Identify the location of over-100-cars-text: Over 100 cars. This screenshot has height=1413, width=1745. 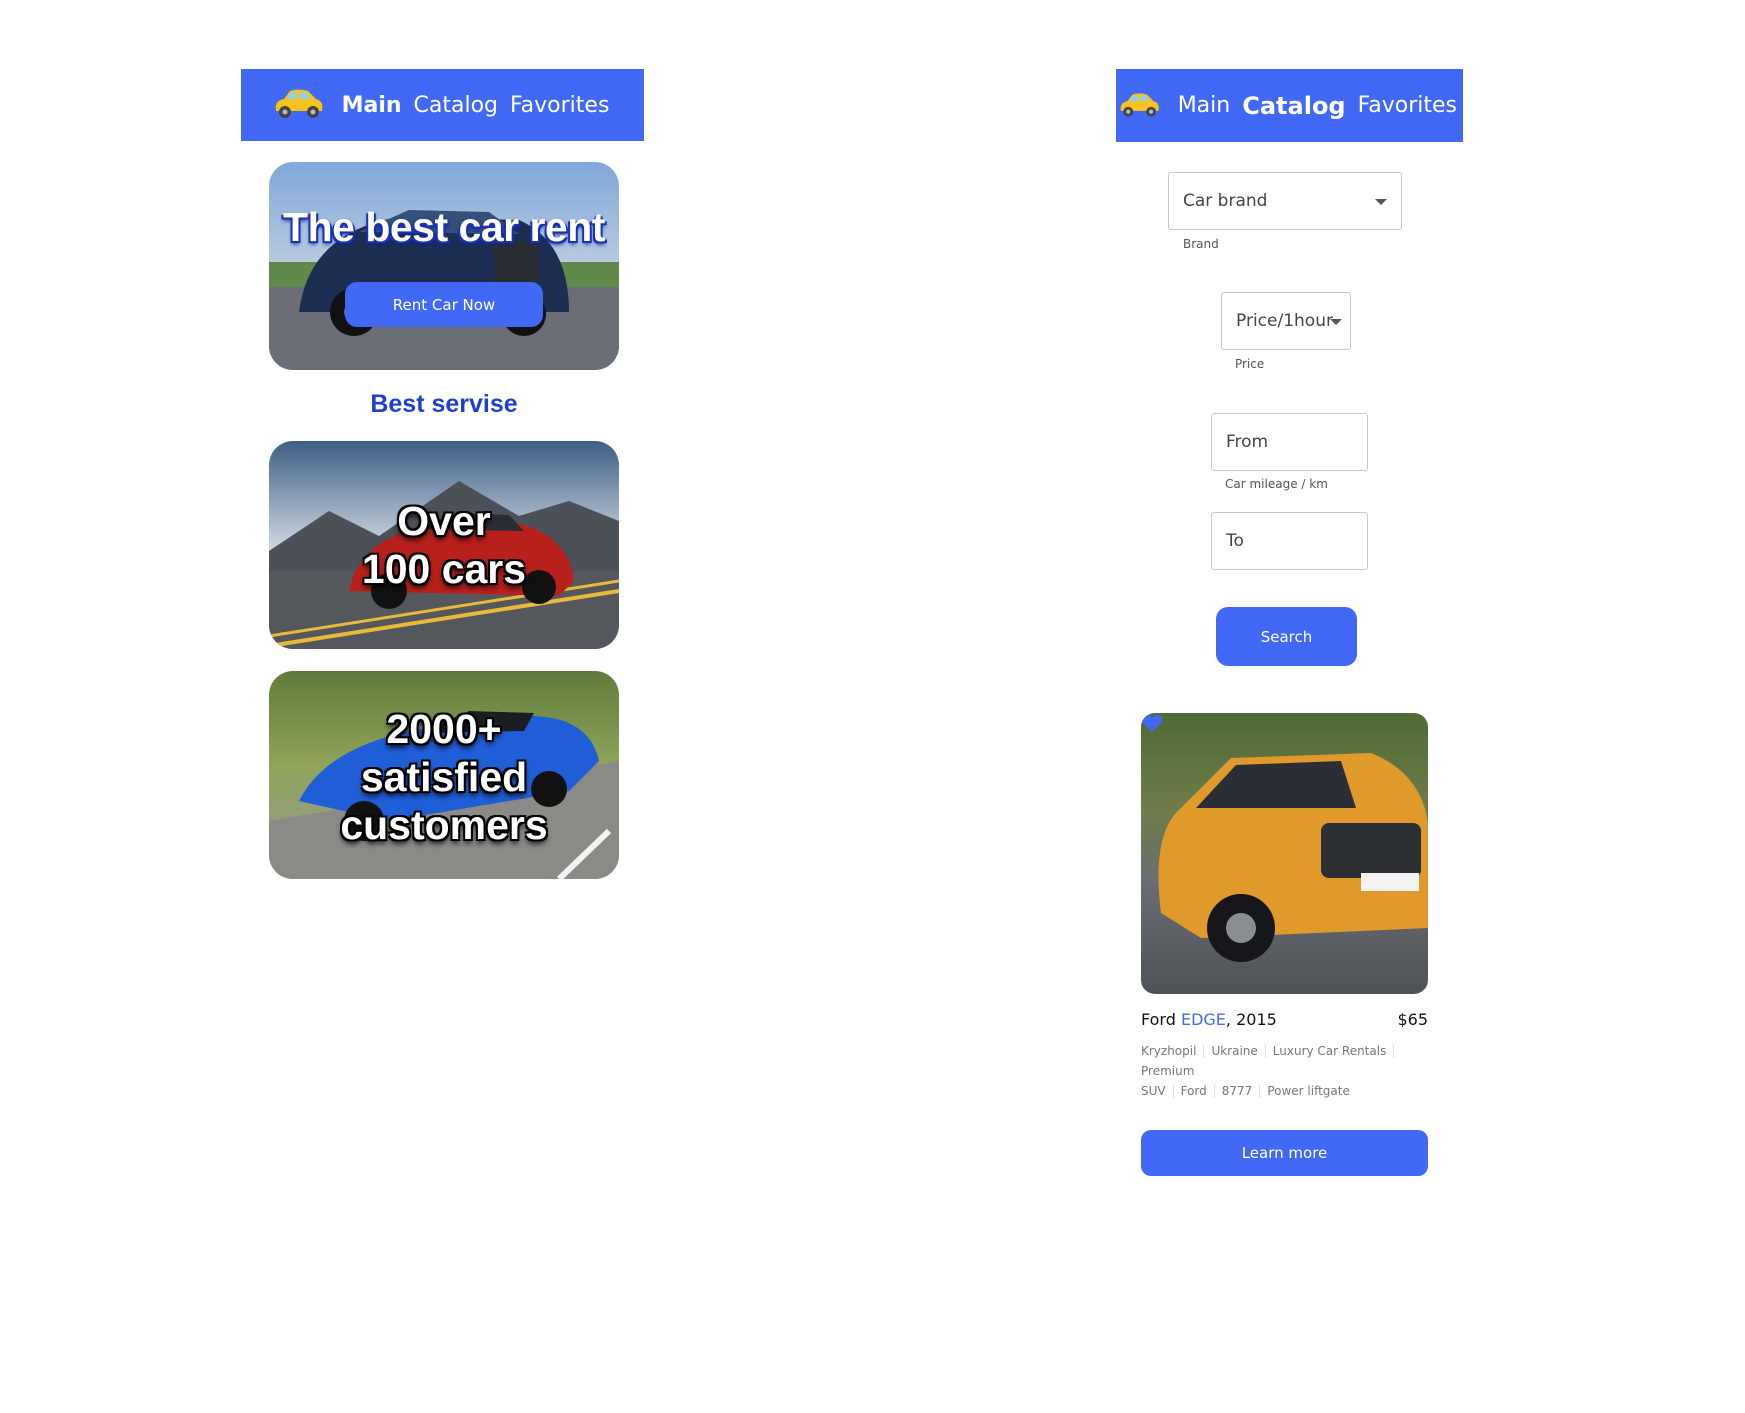
(444, 545).